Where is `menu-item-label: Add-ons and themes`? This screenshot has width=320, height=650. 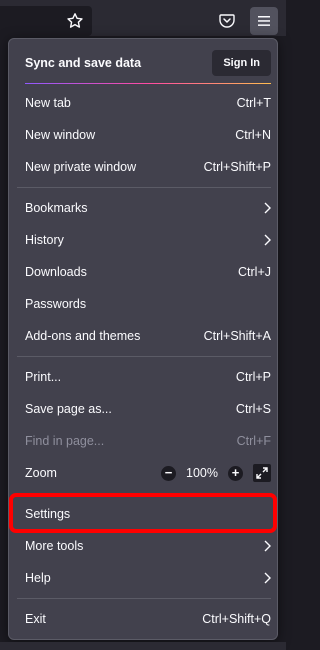
menu-item-label: Add-ons and themes is located at coordinates (83, 336).